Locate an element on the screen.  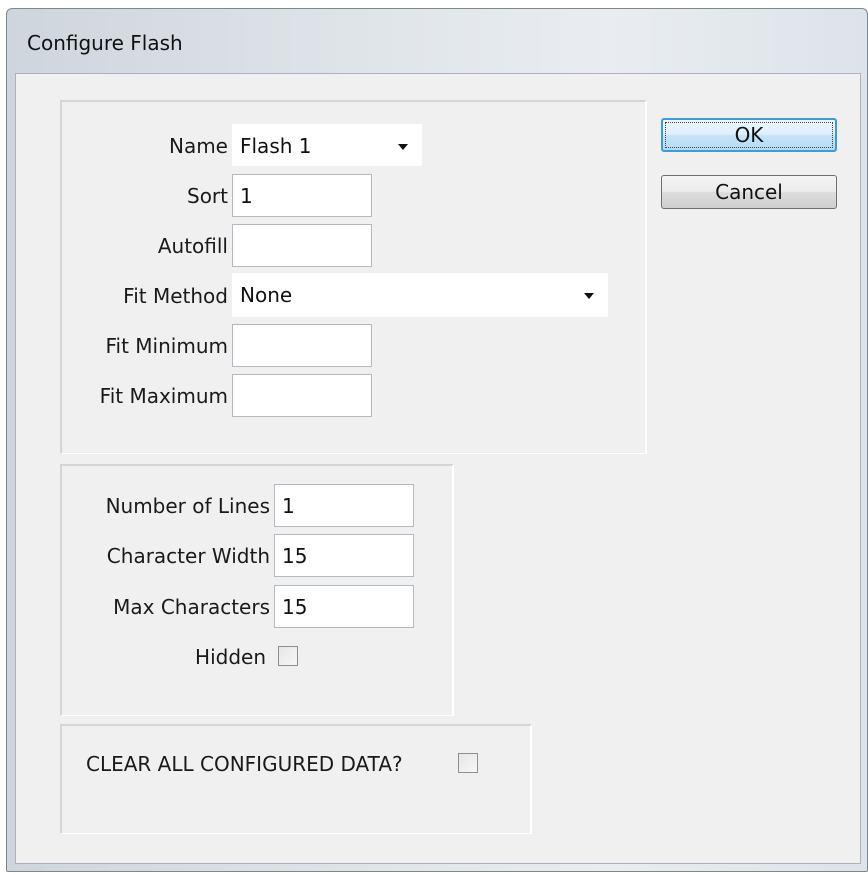
fit-method-label: Fit Method is located at coordinates (175, 296).